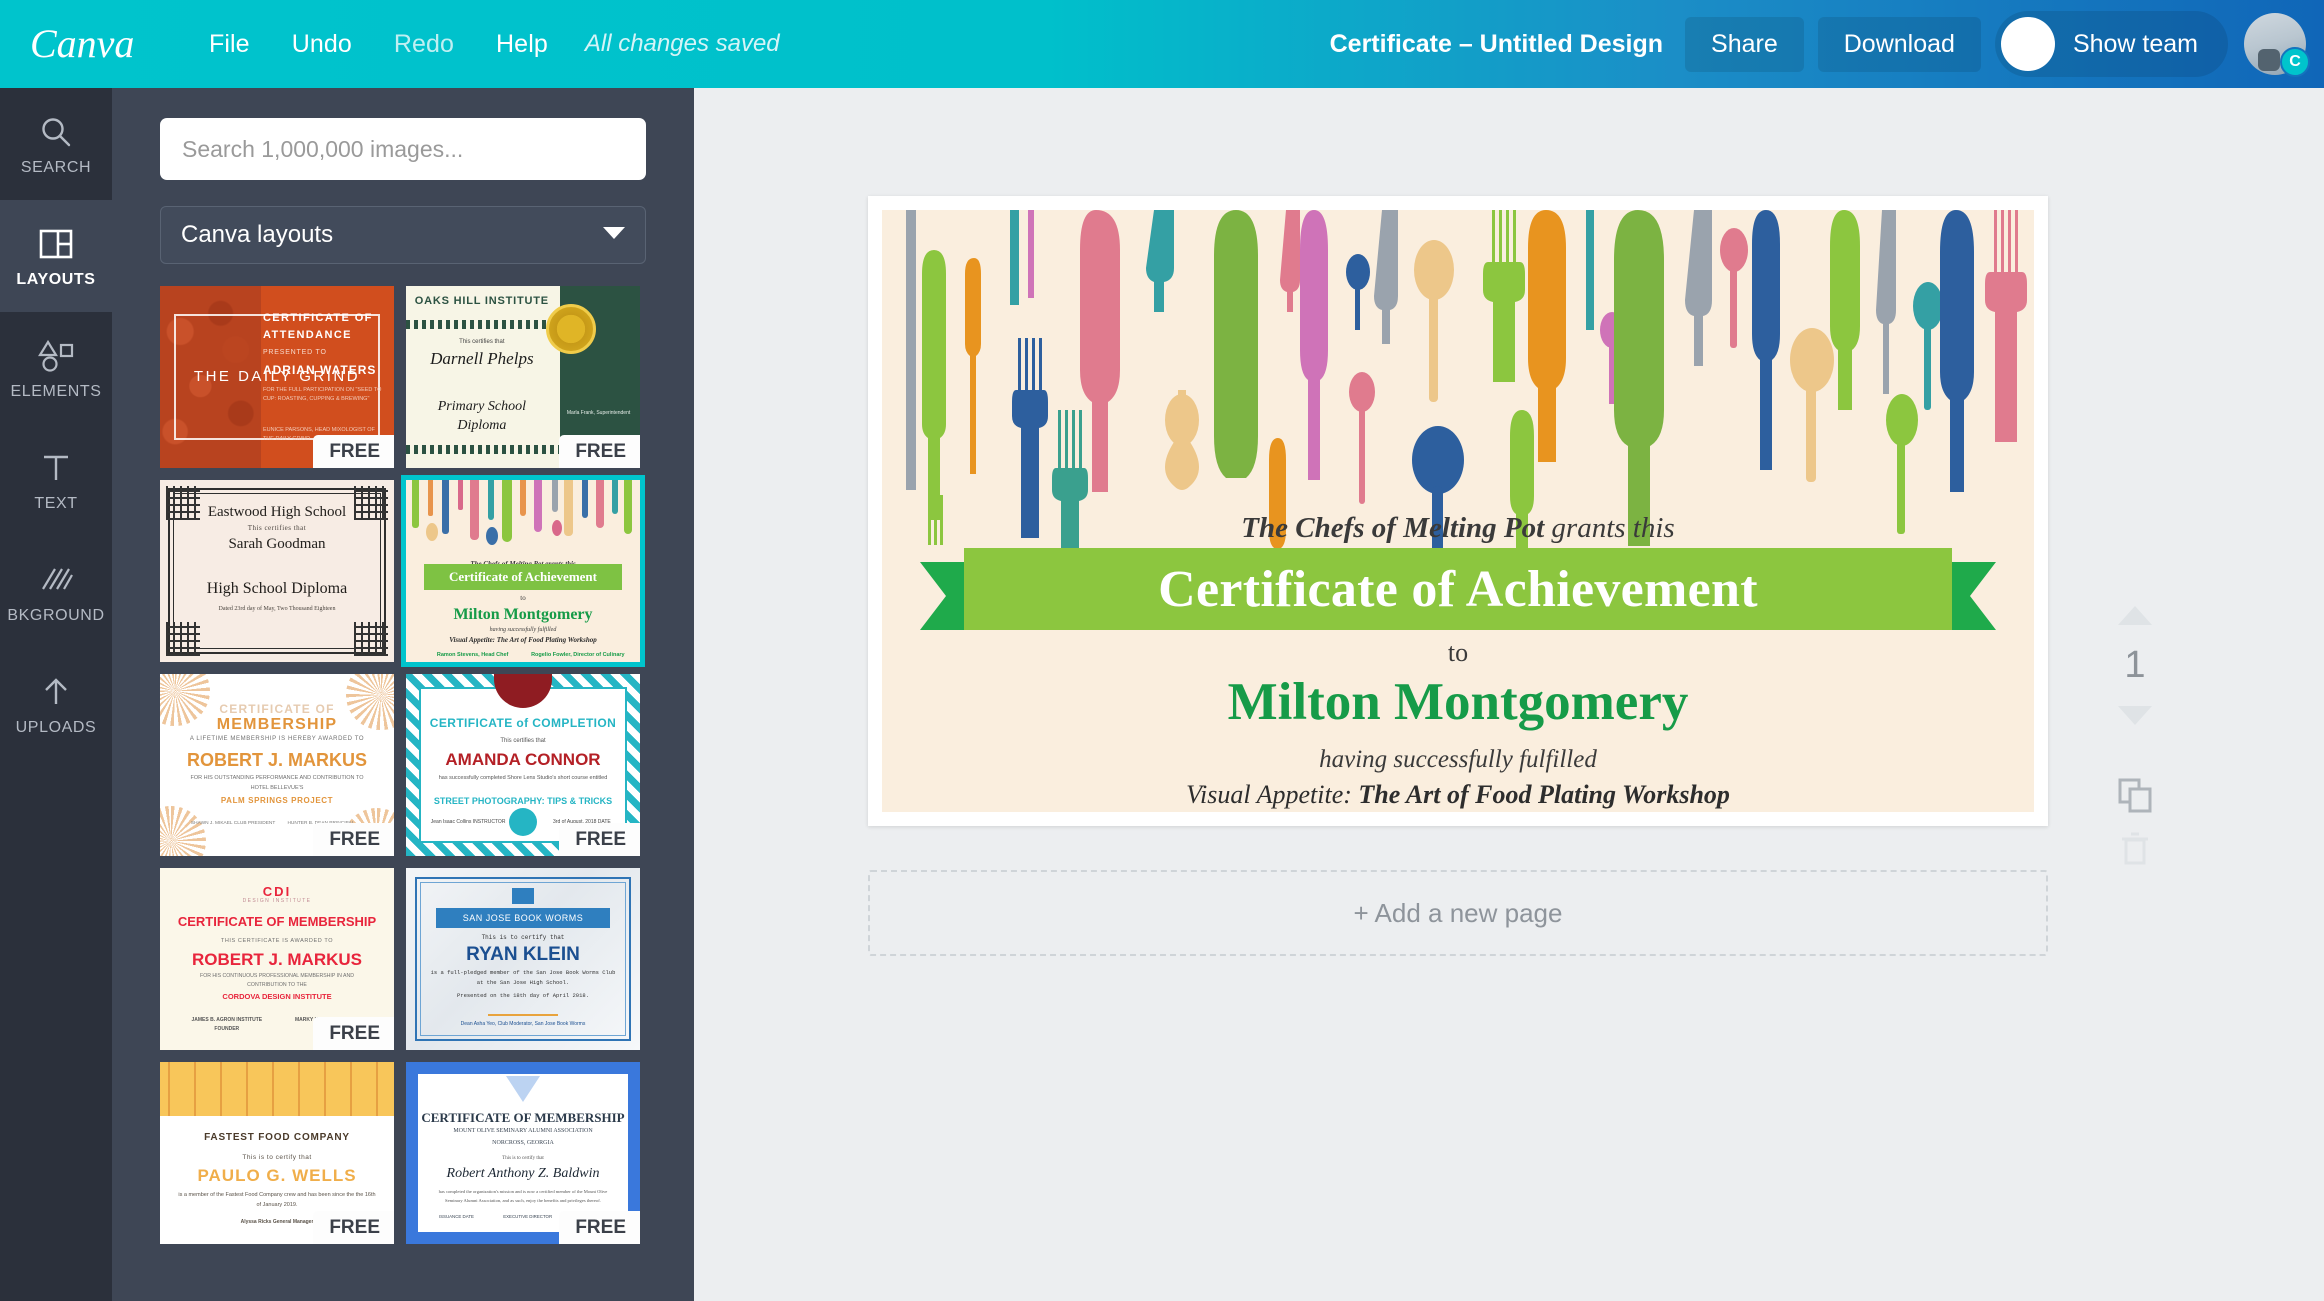 Image resolution: width=2324 pixels, height=1301 pixels. What do you see at coordinates (82, 43) in the screenshot?
I see `svg-text: Canva` at bounding box center [82, 43].